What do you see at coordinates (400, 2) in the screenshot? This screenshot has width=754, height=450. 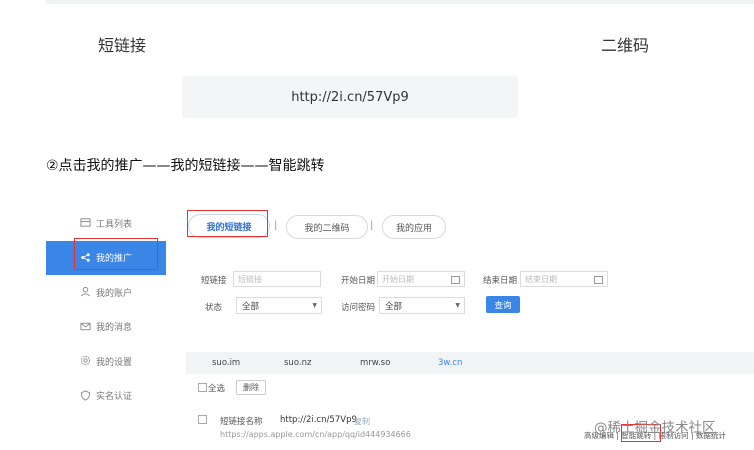 I see `top-divider` at bounding box center [400, 2].